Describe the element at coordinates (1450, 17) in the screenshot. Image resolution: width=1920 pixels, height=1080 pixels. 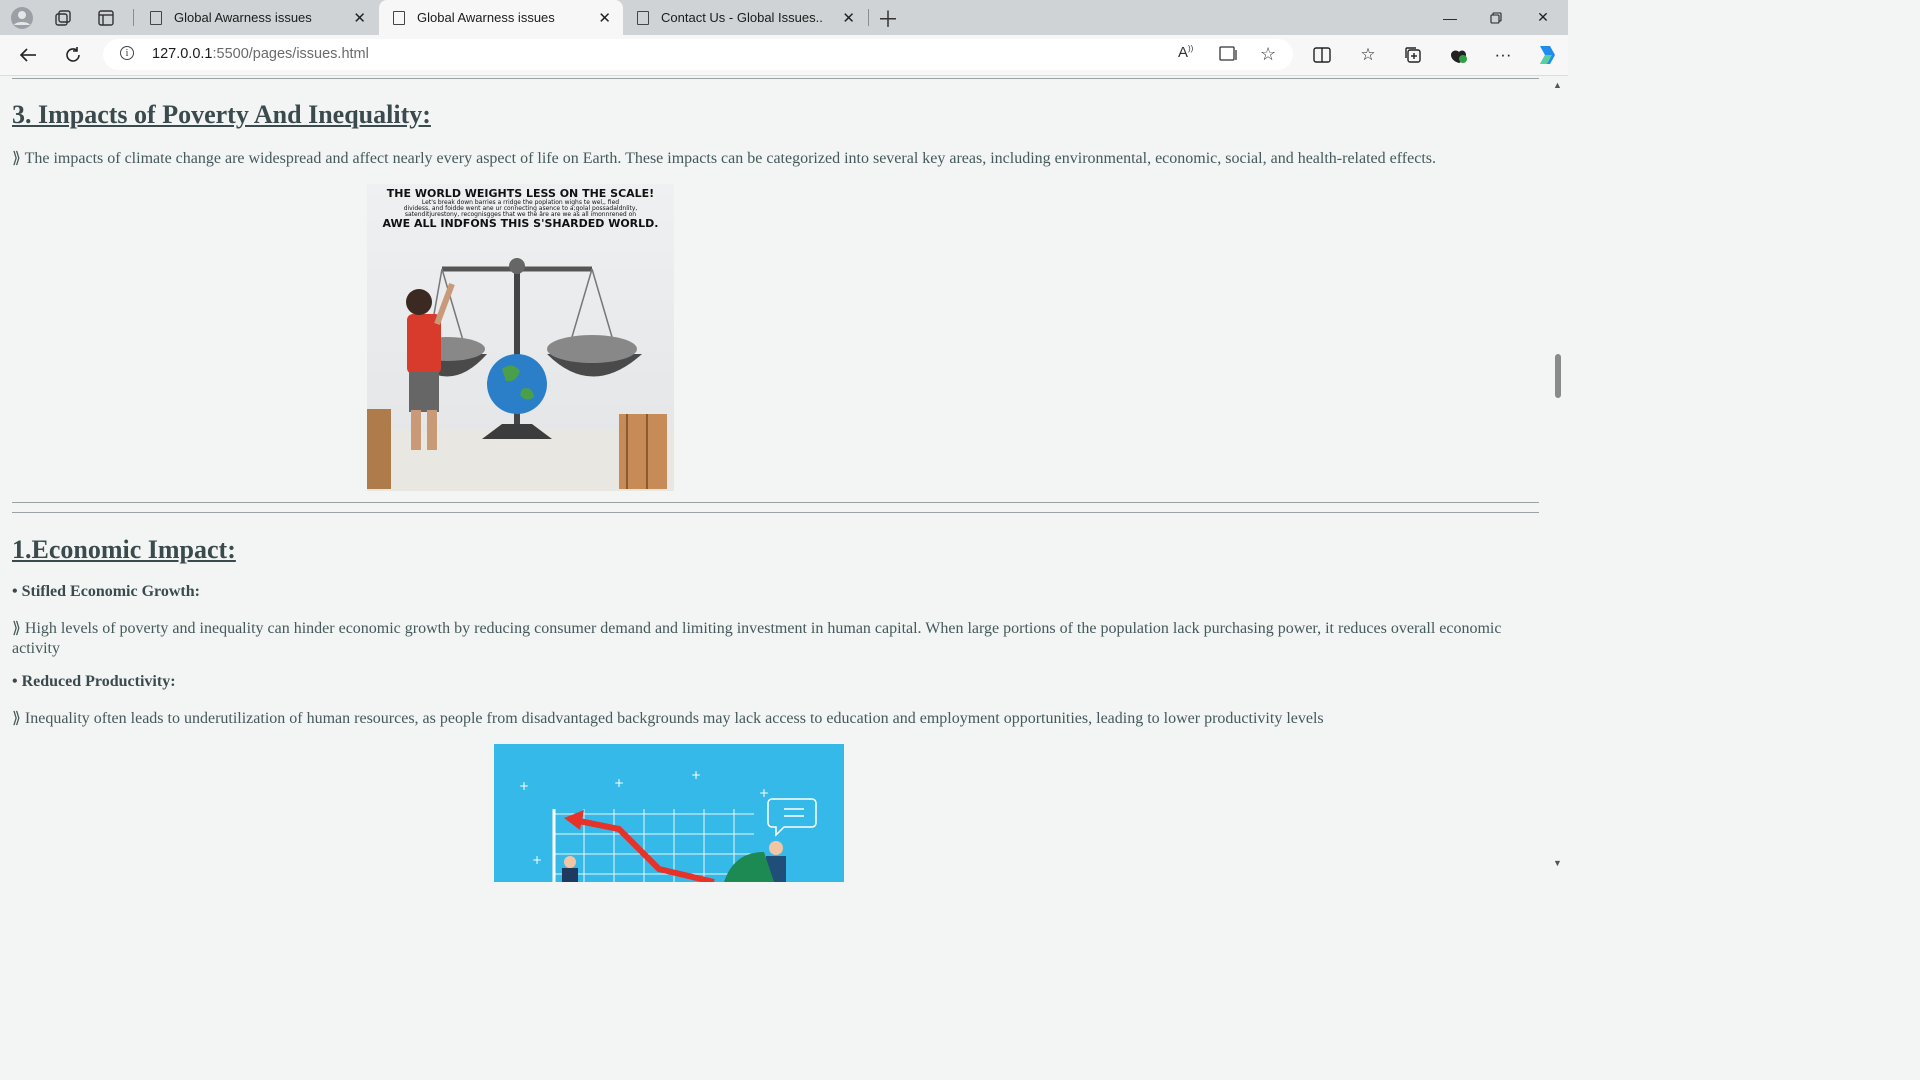
I see `minimize-icon: —` at that location.